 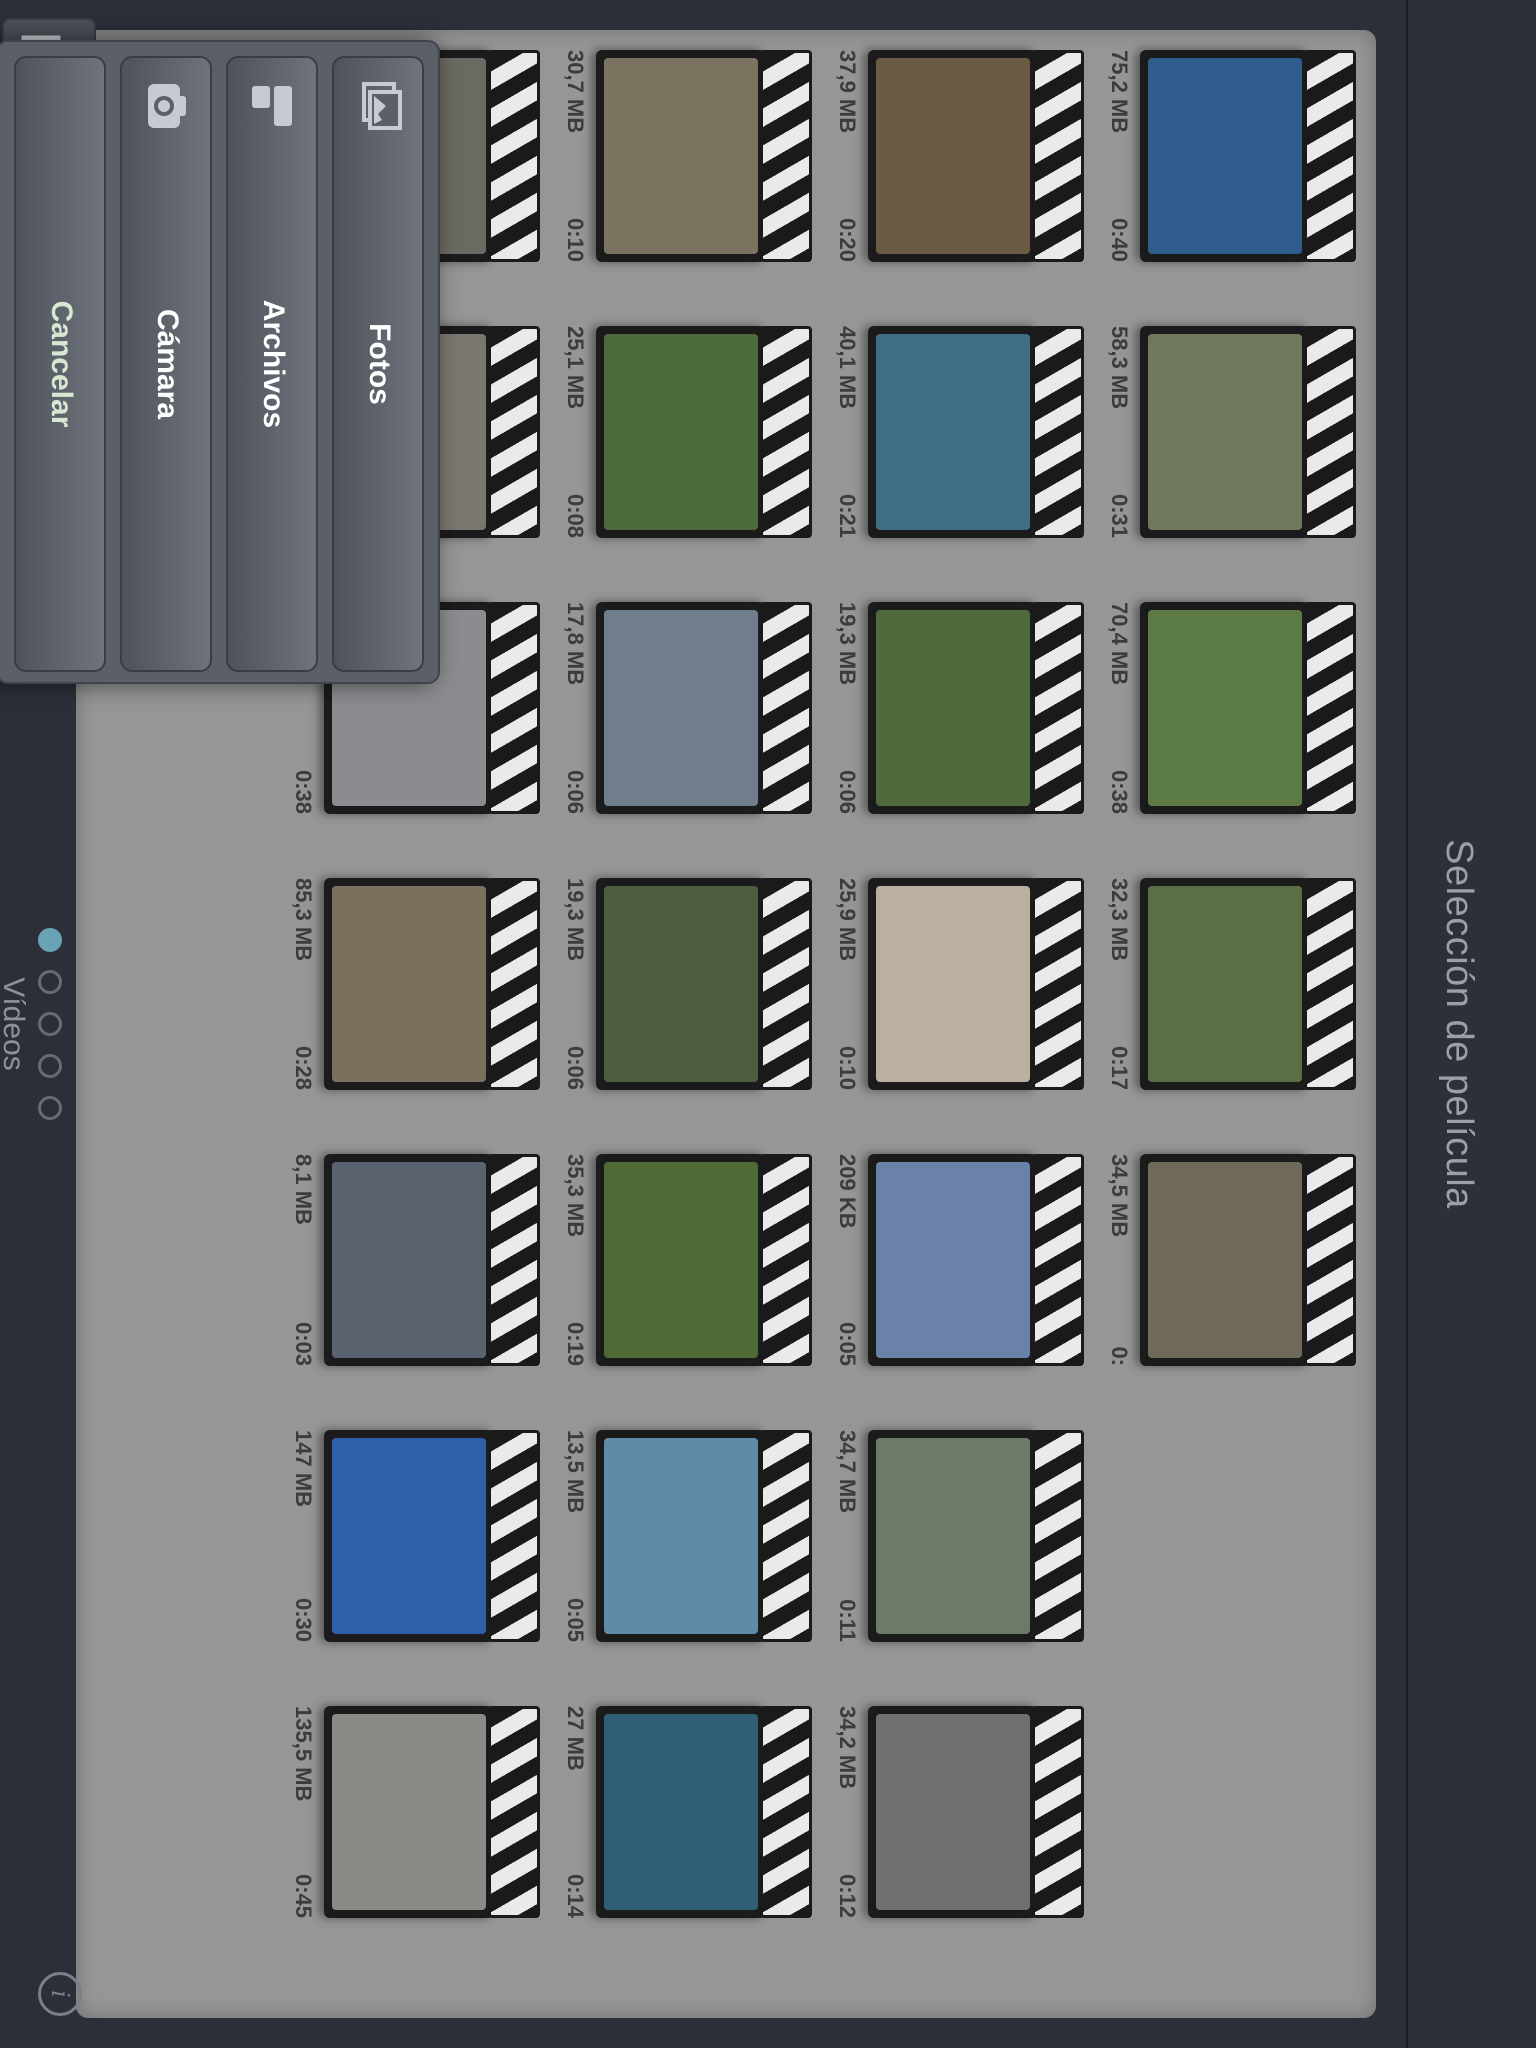 I want to click on menu-item-files: Archivos, so click(x=272, y=364).